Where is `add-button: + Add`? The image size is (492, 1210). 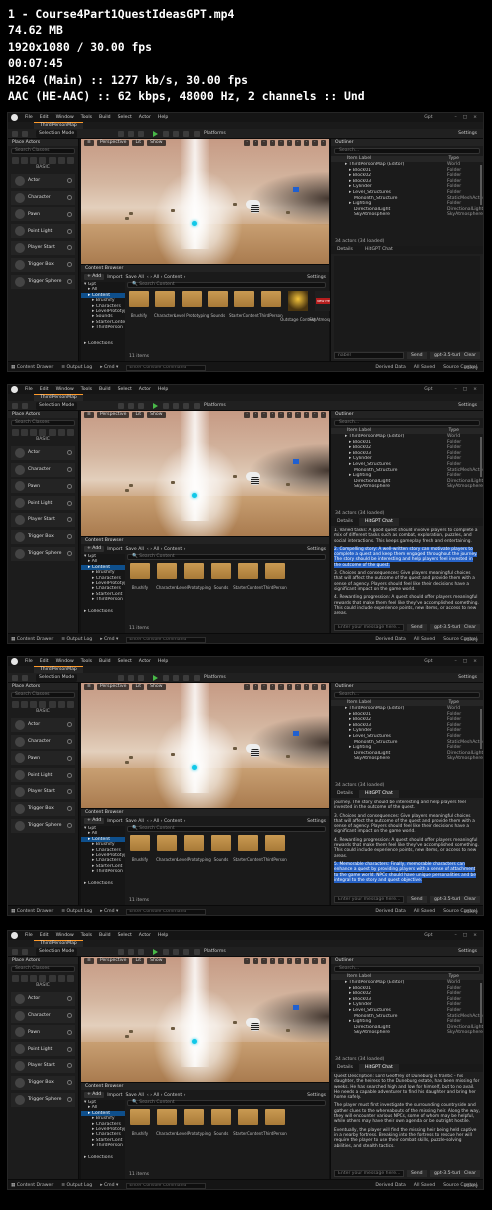
add-button: + Add is located at coordinates (94, 549).